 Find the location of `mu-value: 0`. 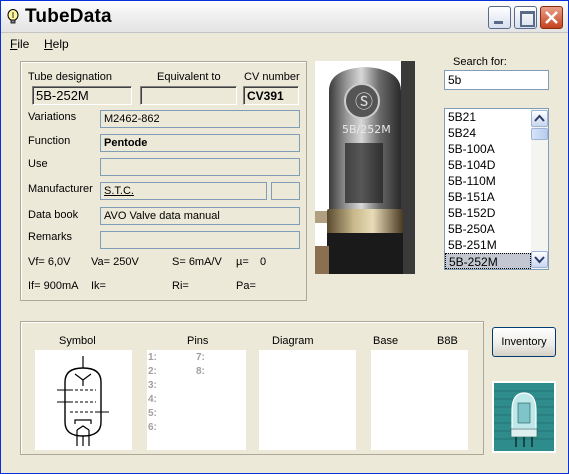

mu-value: 0 is located at coordinates (263, 262).